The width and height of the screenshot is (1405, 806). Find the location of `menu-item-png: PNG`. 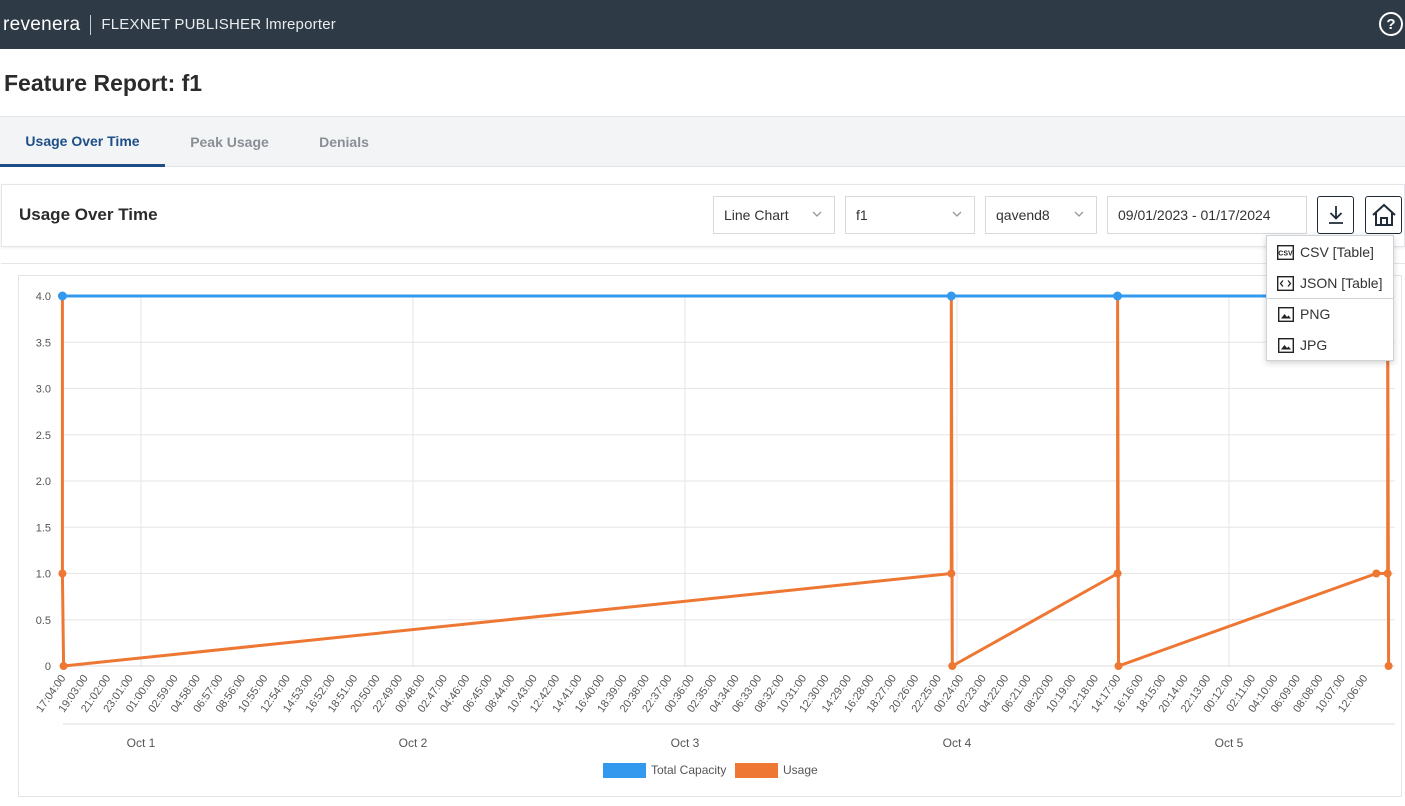

menu-item-png: PNG is located at coordinates (1330, 314).